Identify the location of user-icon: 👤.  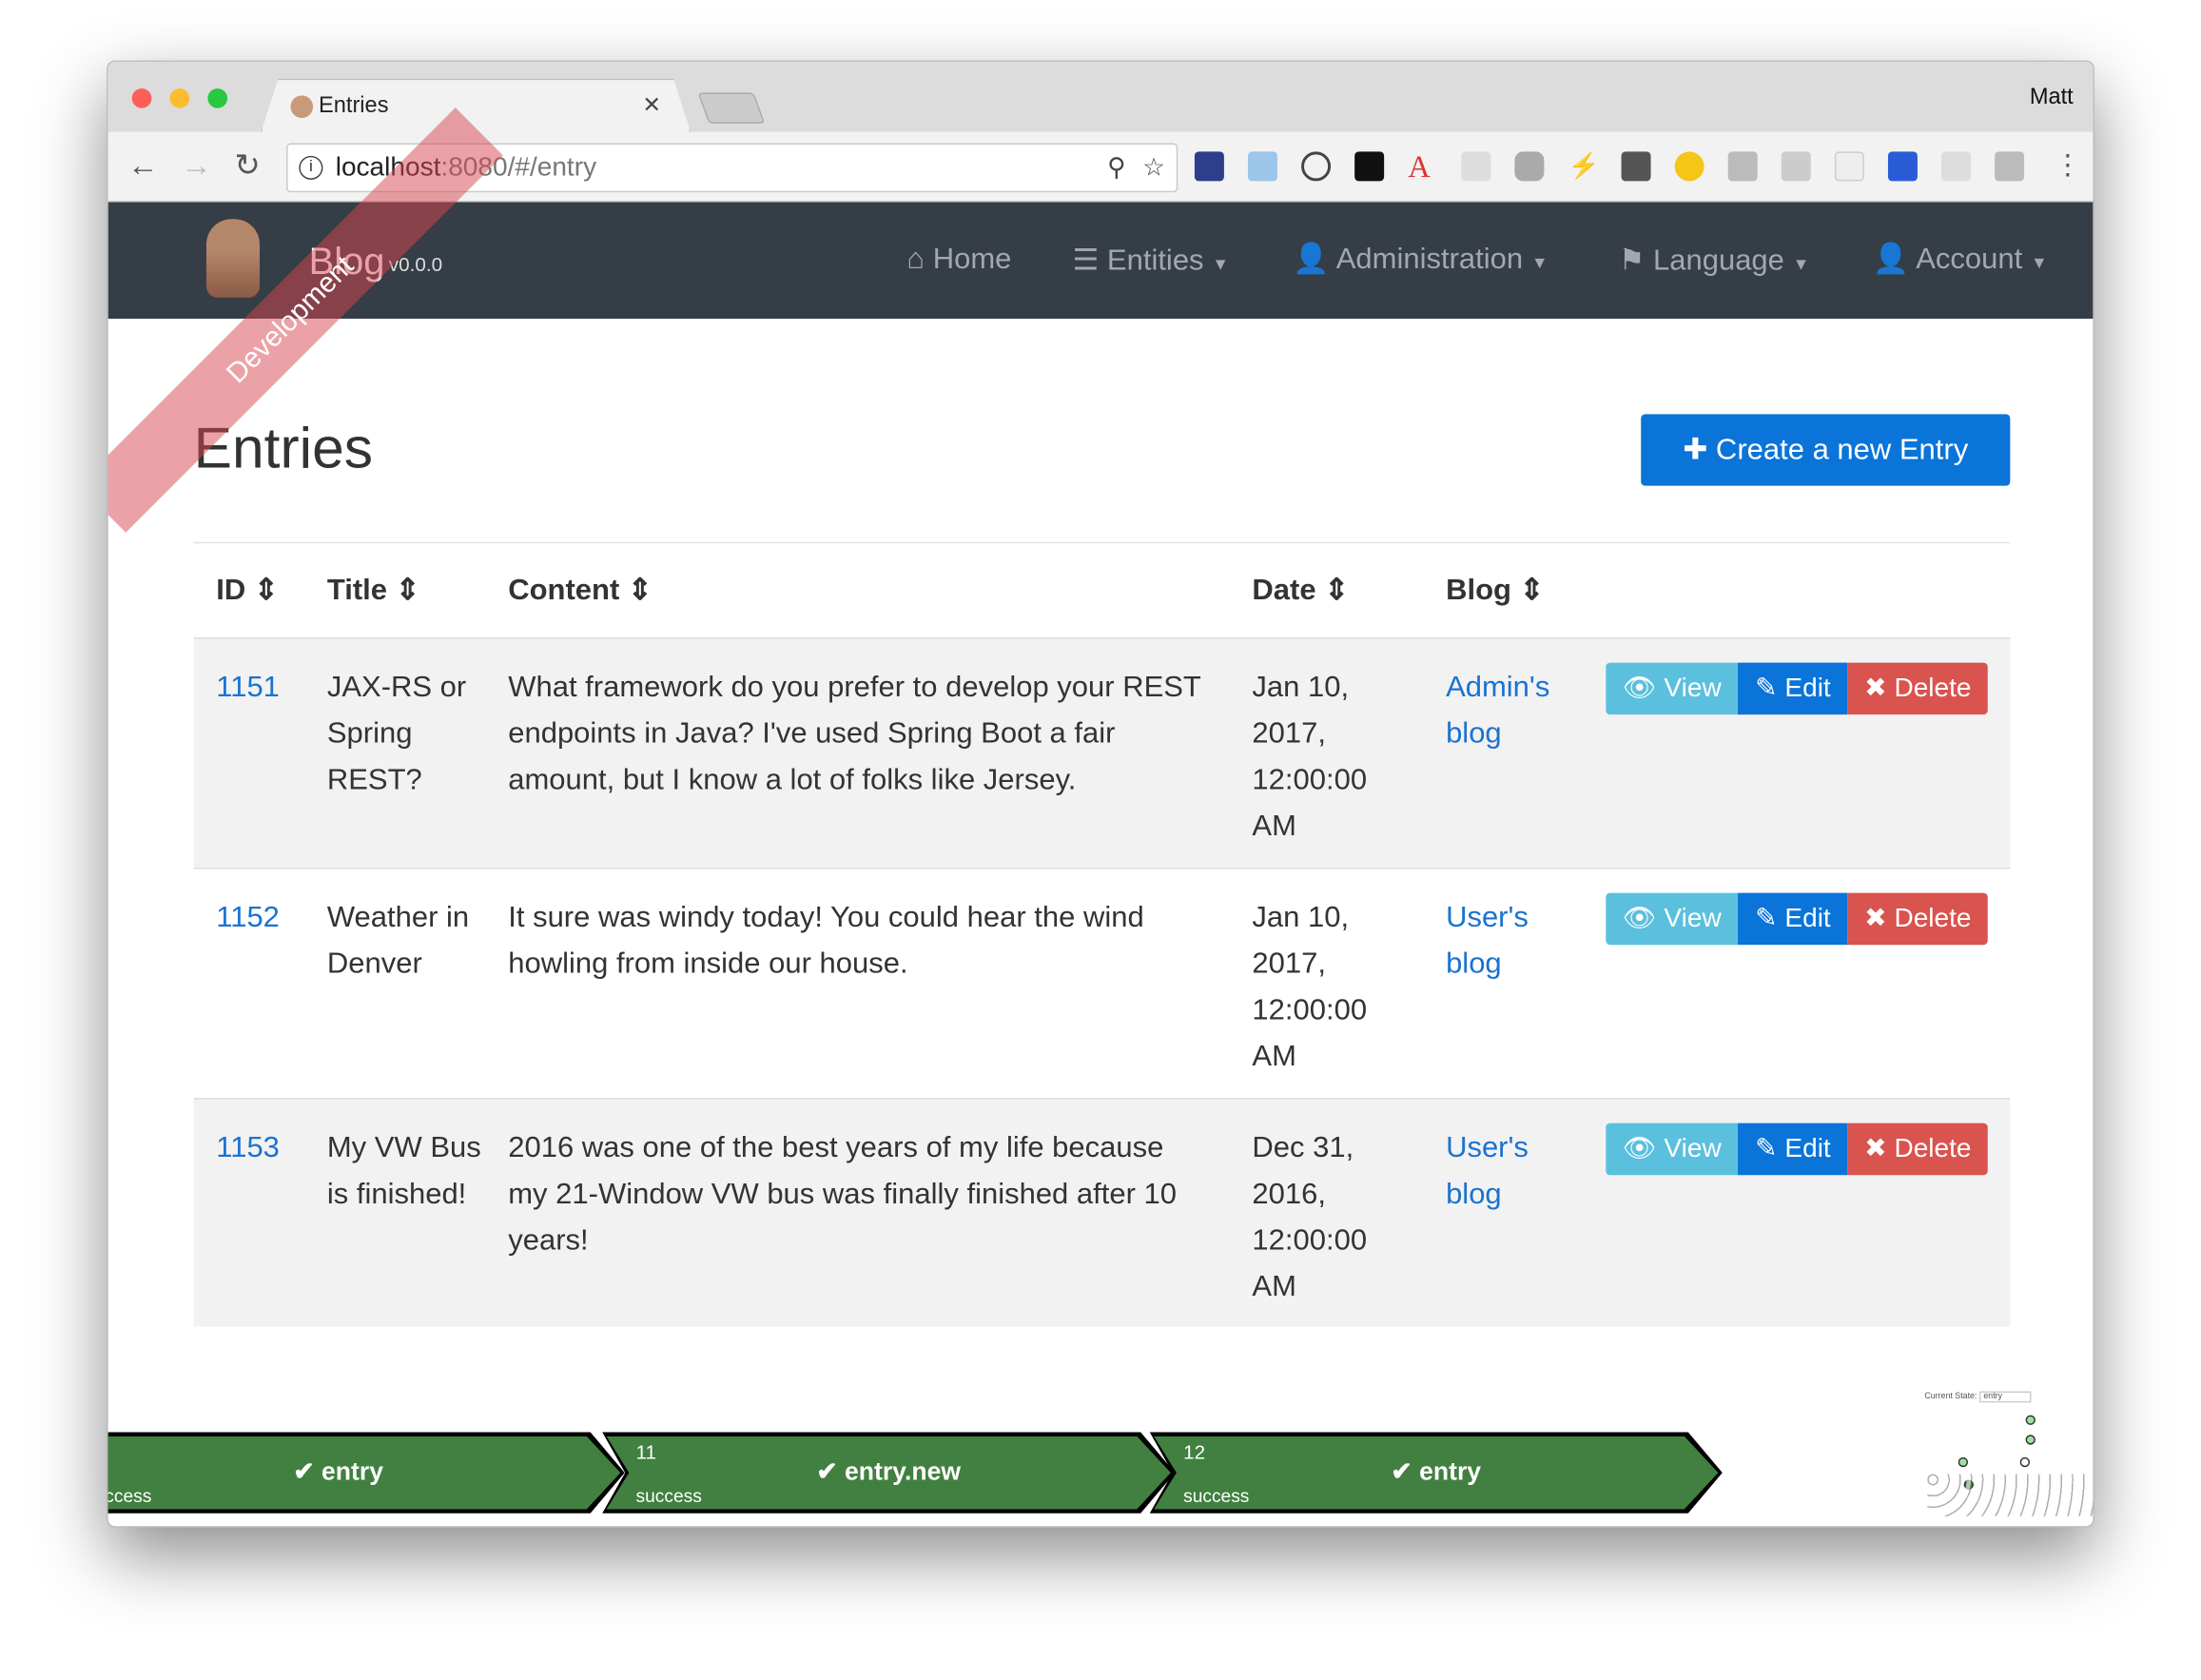
(1891, 259).